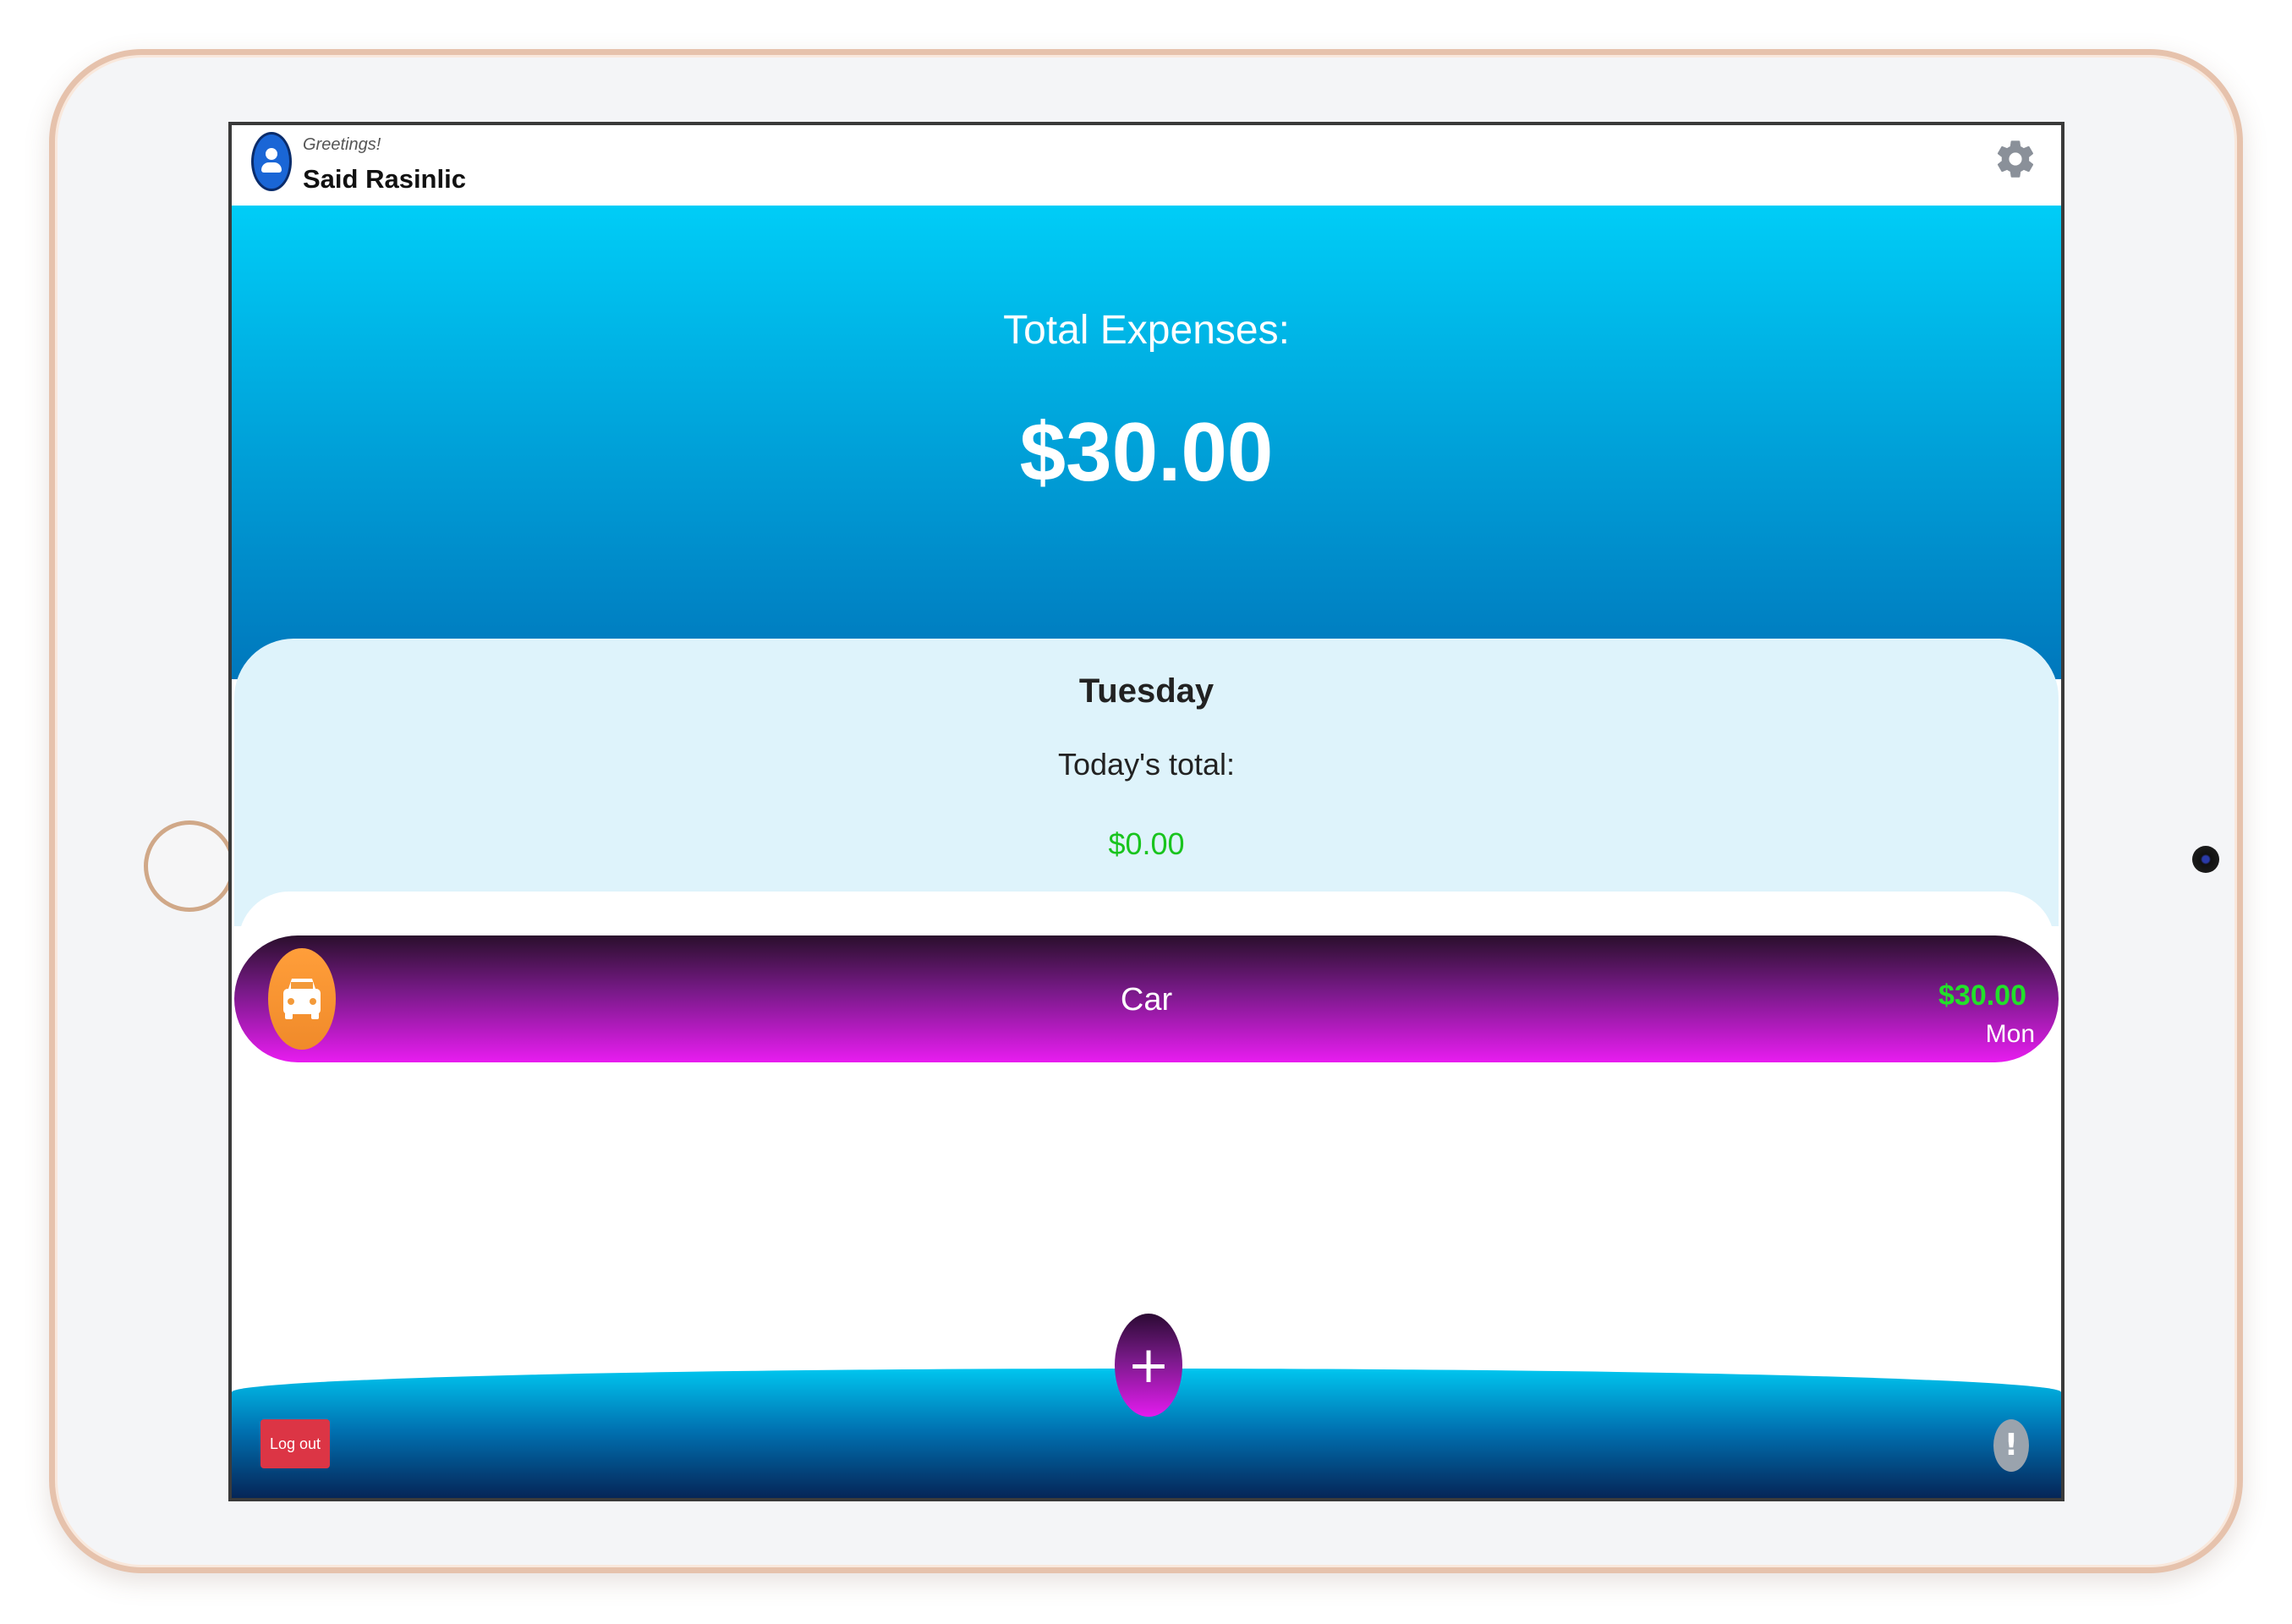 This screenshot has height=1624, width=2292. What do you see at coordinates (295, 1444) in the screenshot?
I see `logout-button: Log out` at bounding box center [295, 1444].